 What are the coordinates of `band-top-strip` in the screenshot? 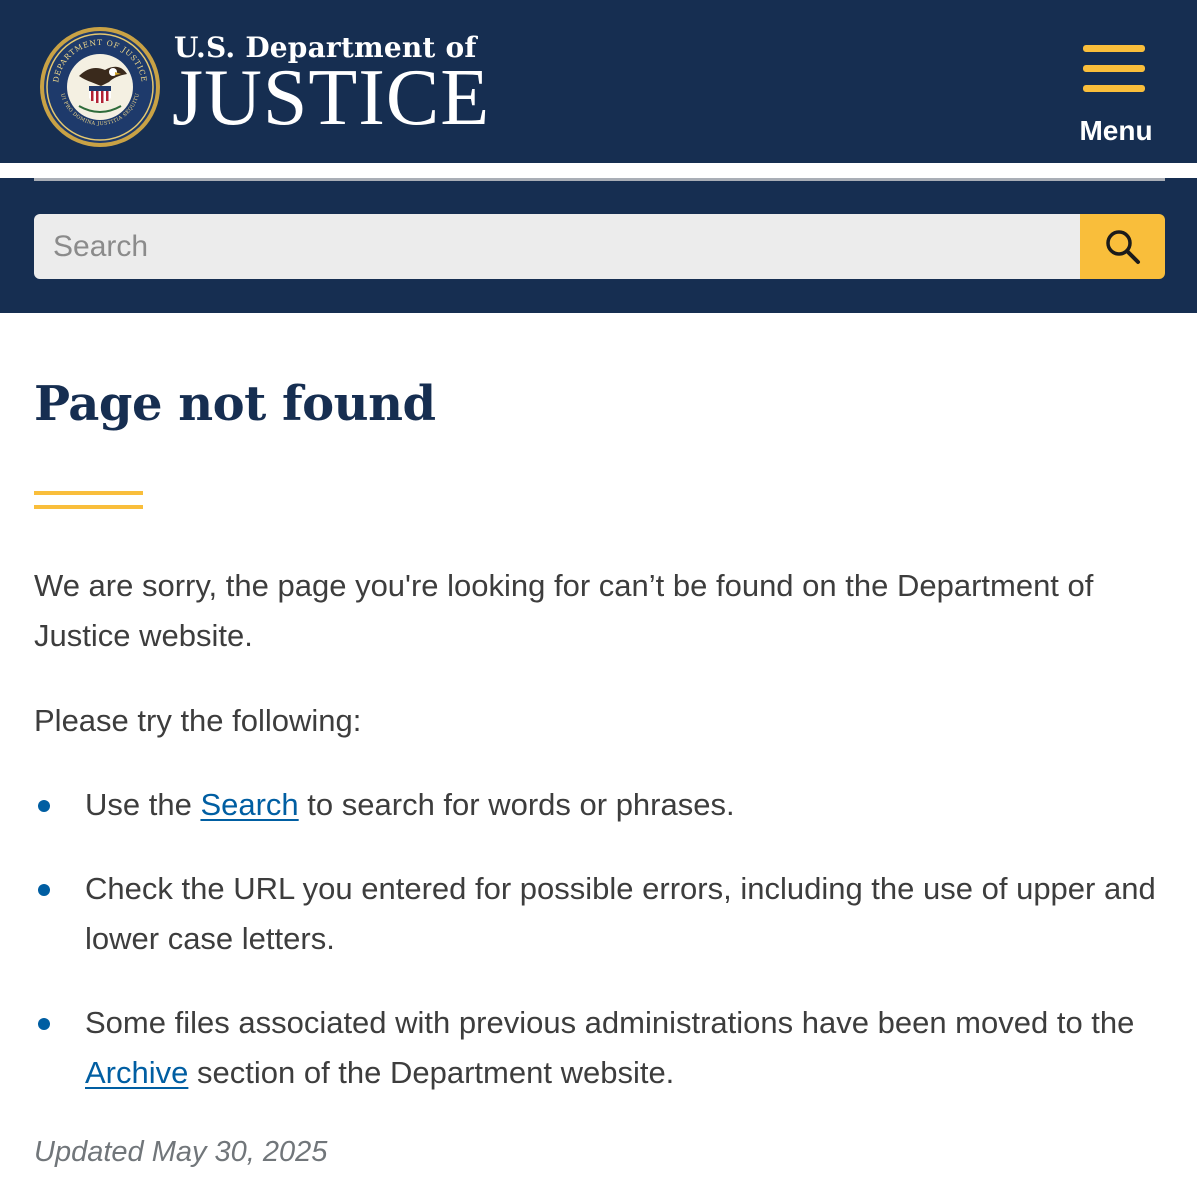 It's located at (598, 170).